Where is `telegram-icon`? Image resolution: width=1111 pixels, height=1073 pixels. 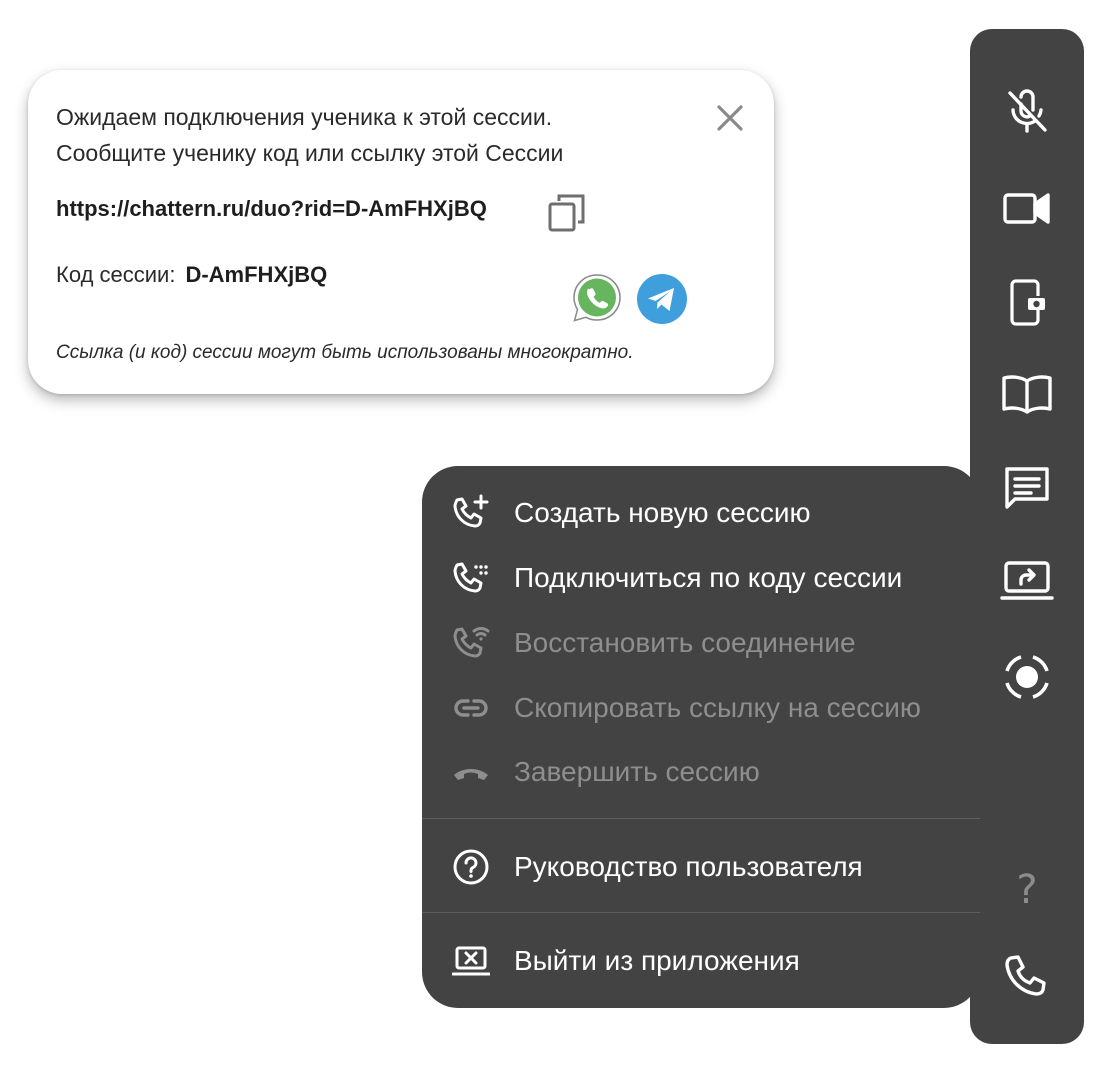
telegram-icon is located at coordinates (662, 299).